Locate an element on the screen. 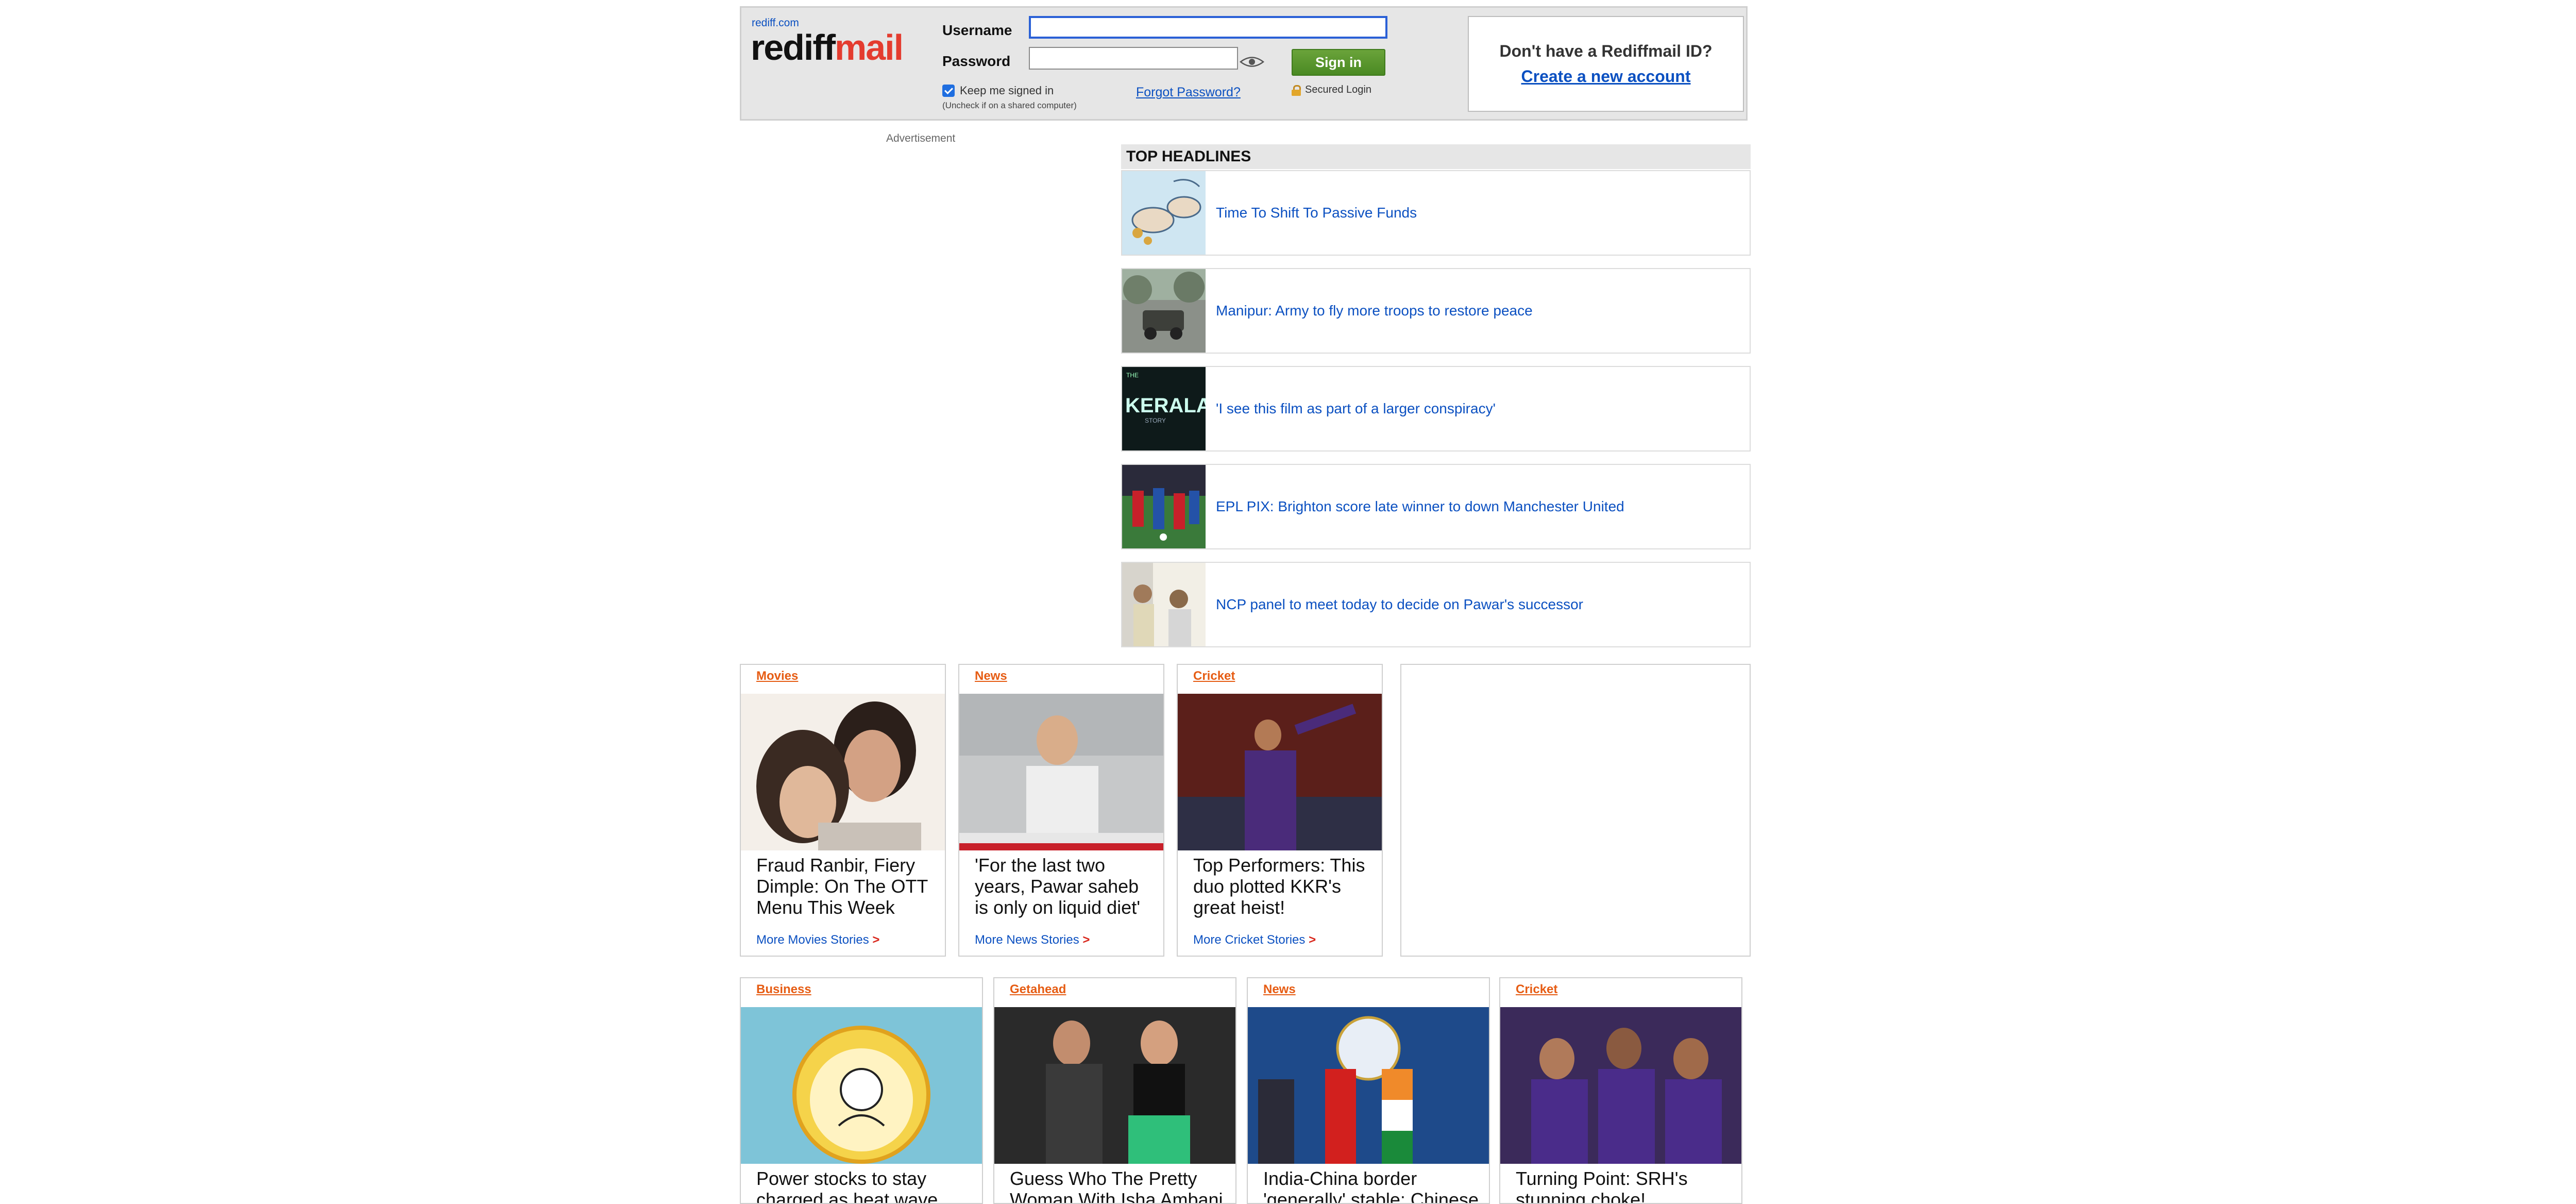 The image size is (2576, 1204). keep-signed-in-row: Keep me signed in is located at coordinates (998, 90).